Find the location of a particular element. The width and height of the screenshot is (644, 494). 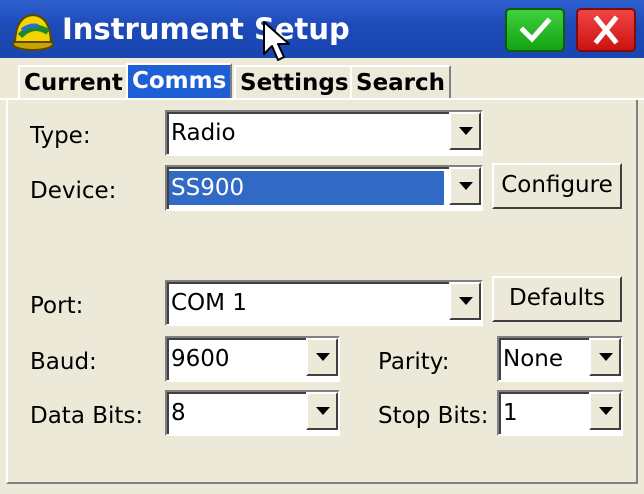

port-label: Port: is located at coordinates (57, 306).